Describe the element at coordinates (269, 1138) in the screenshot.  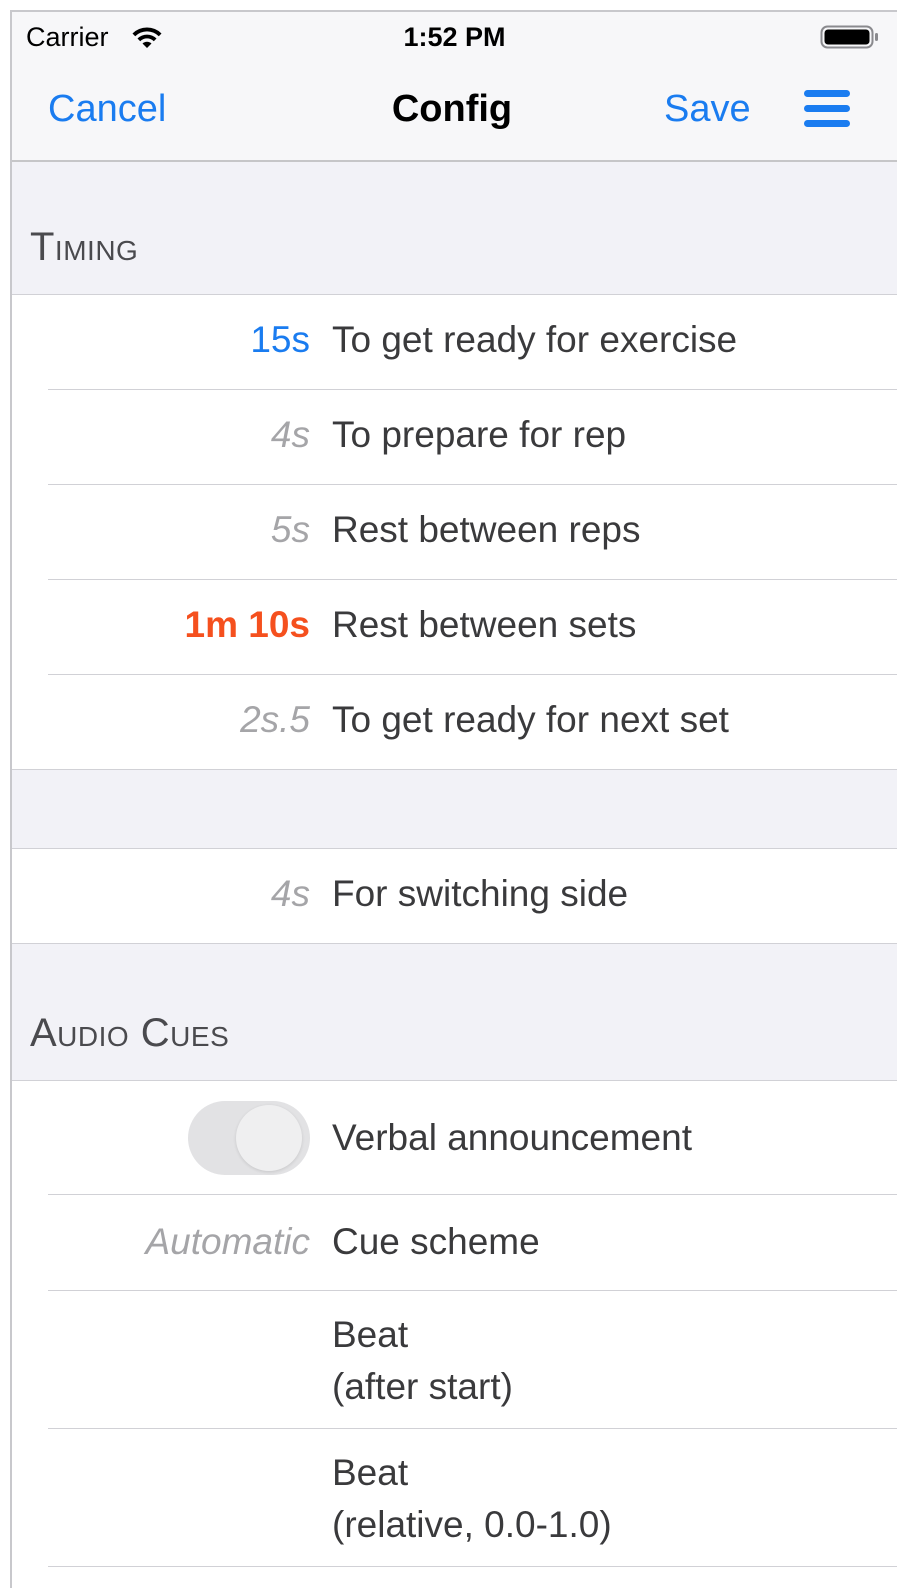
I see `toggle-knob` at that location.